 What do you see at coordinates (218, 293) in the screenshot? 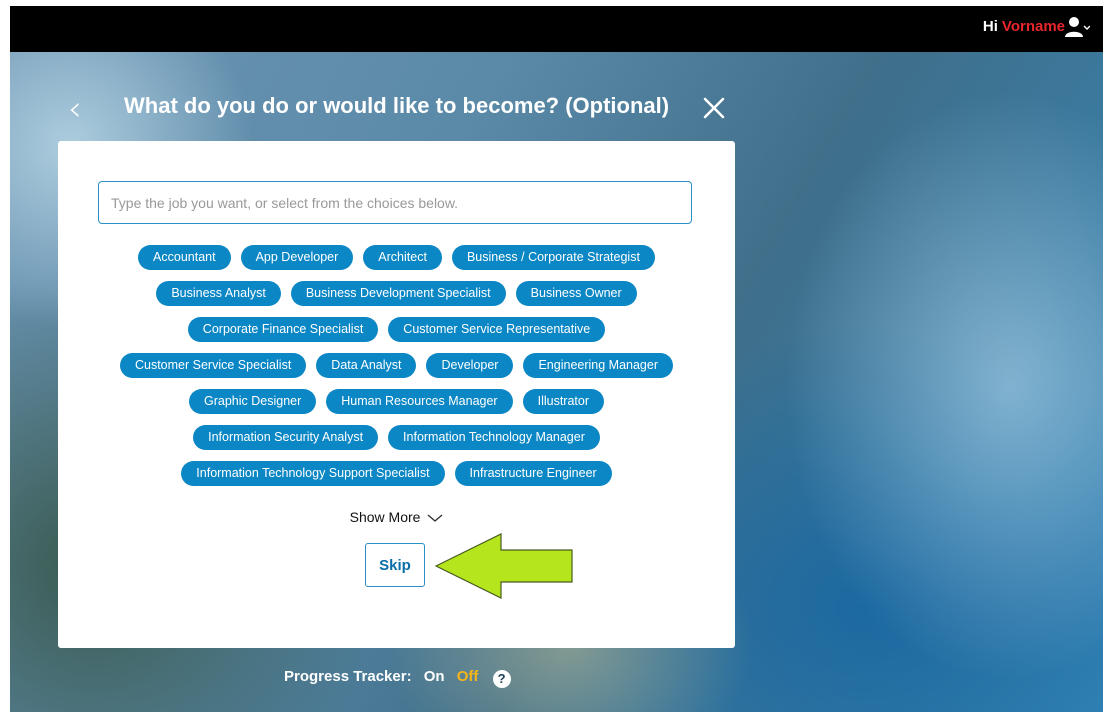
I see `job-chip: Business Analyst` at bounding box center [218, 293].